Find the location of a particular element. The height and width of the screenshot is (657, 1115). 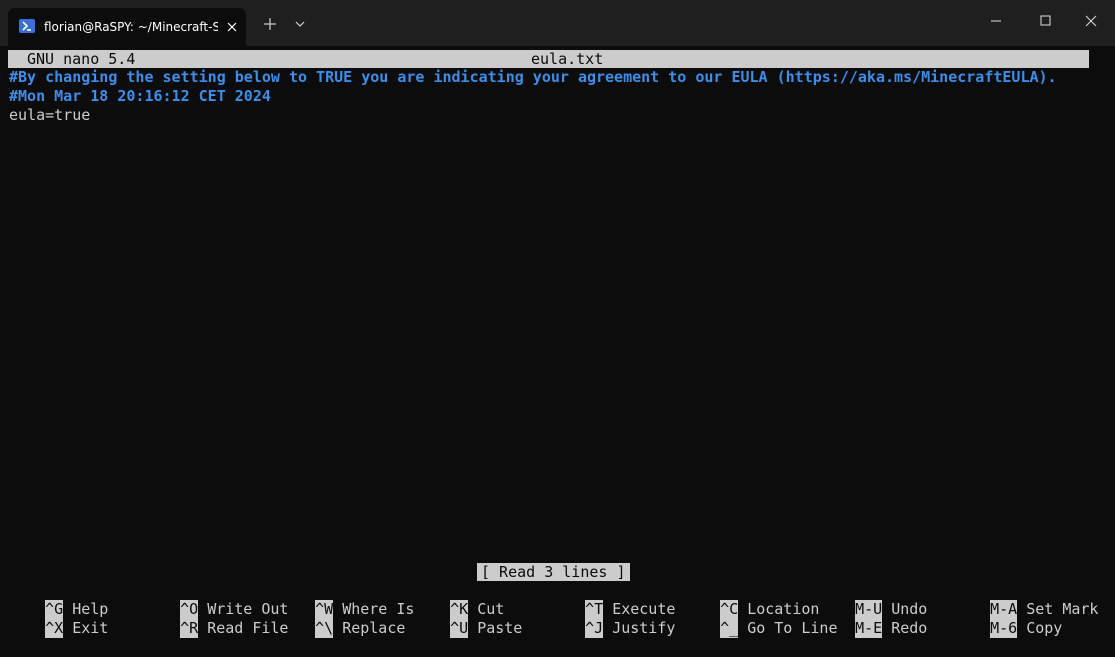

shortcut-read-file: ^R Read File is located at coordinates (216, 619).